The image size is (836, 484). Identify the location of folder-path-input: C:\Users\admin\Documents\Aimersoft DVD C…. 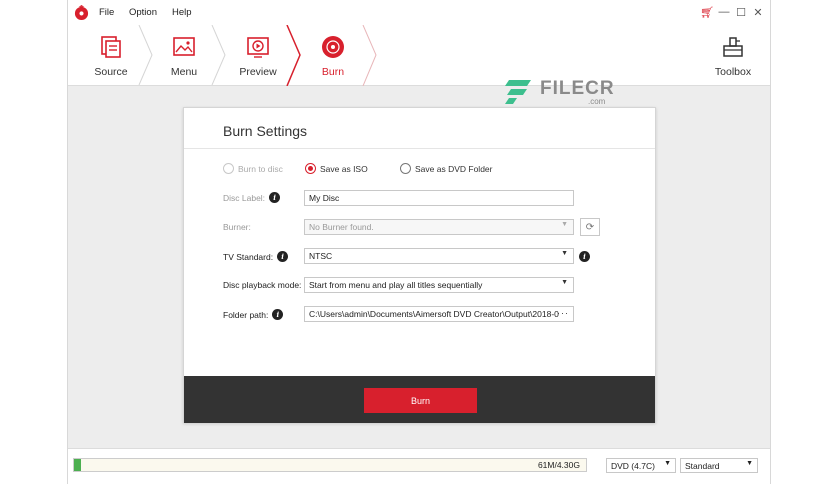
(439, 314).